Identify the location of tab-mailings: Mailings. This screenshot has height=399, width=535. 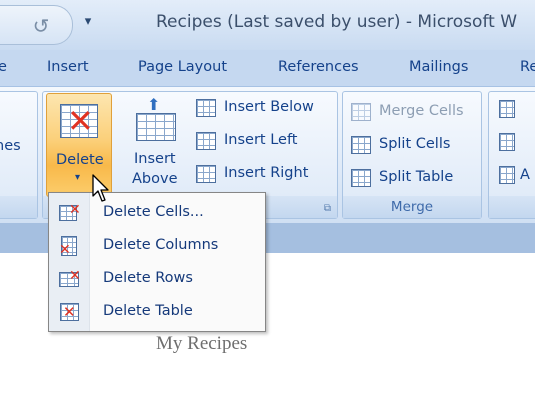
(438, 67).